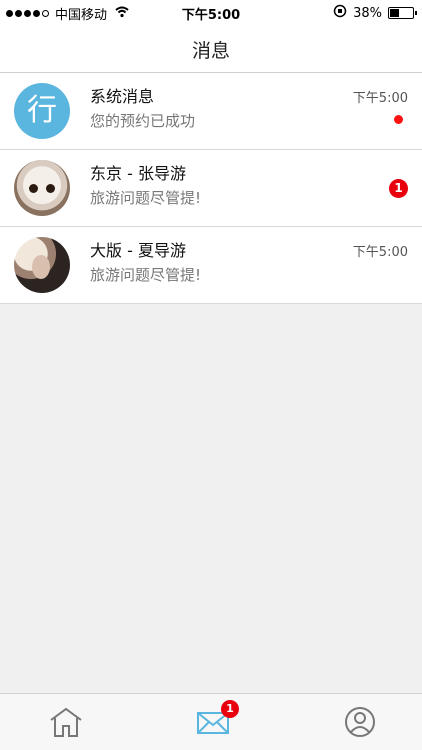  What do you see at coordinates (211, 12) in the screenshot?
I see `status-bar: 中国移动 下午5:00 38%` at bounding box center [211, 12].